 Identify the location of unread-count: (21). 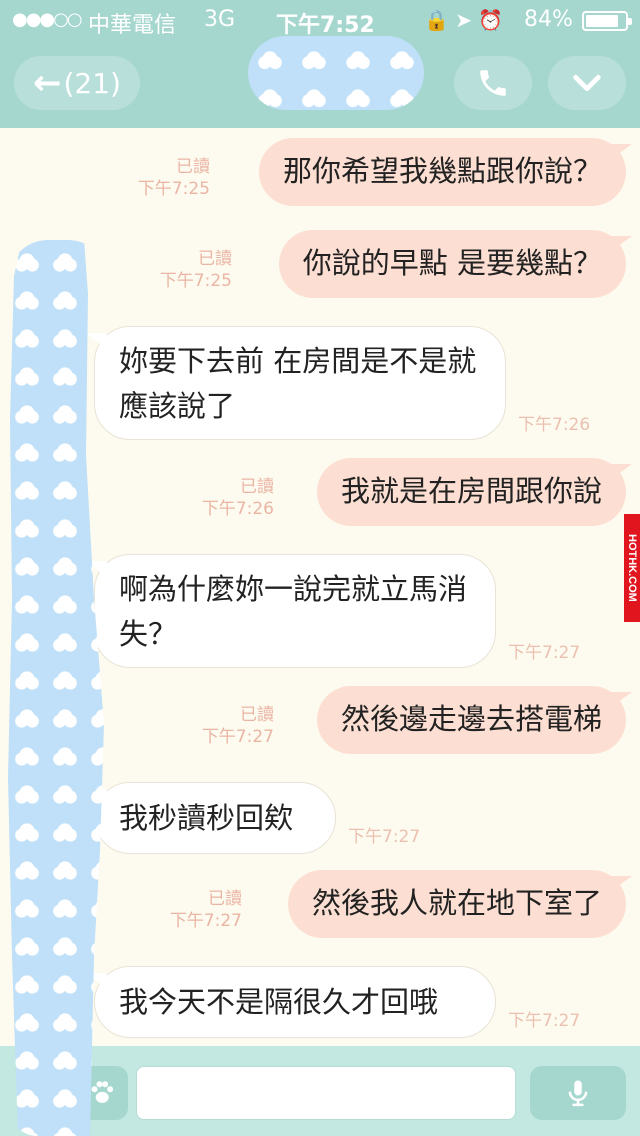
(92, 83).